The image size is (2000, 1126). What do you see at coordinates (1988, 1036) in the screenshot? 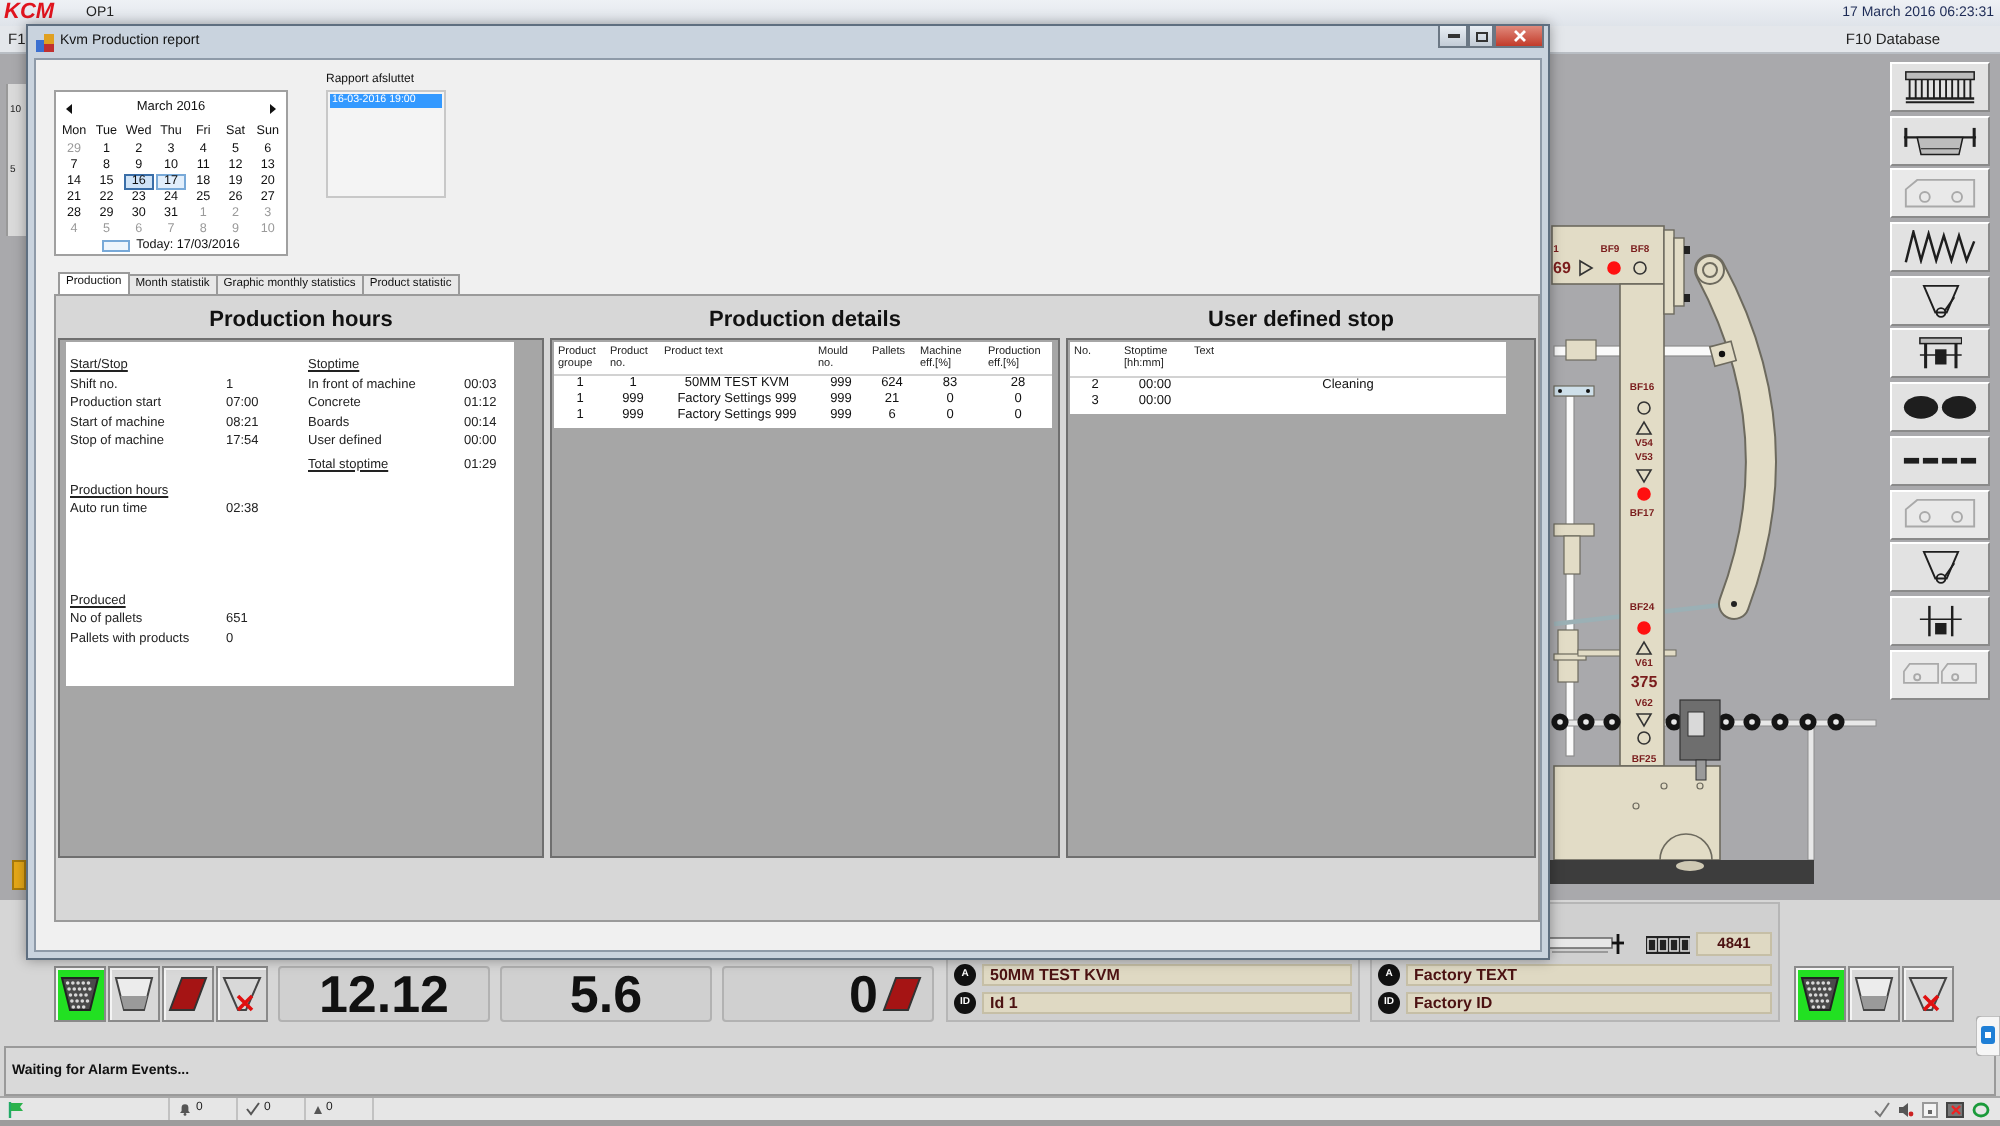
I see `remote-tab-icon` at bounding box center [1988, 1036].